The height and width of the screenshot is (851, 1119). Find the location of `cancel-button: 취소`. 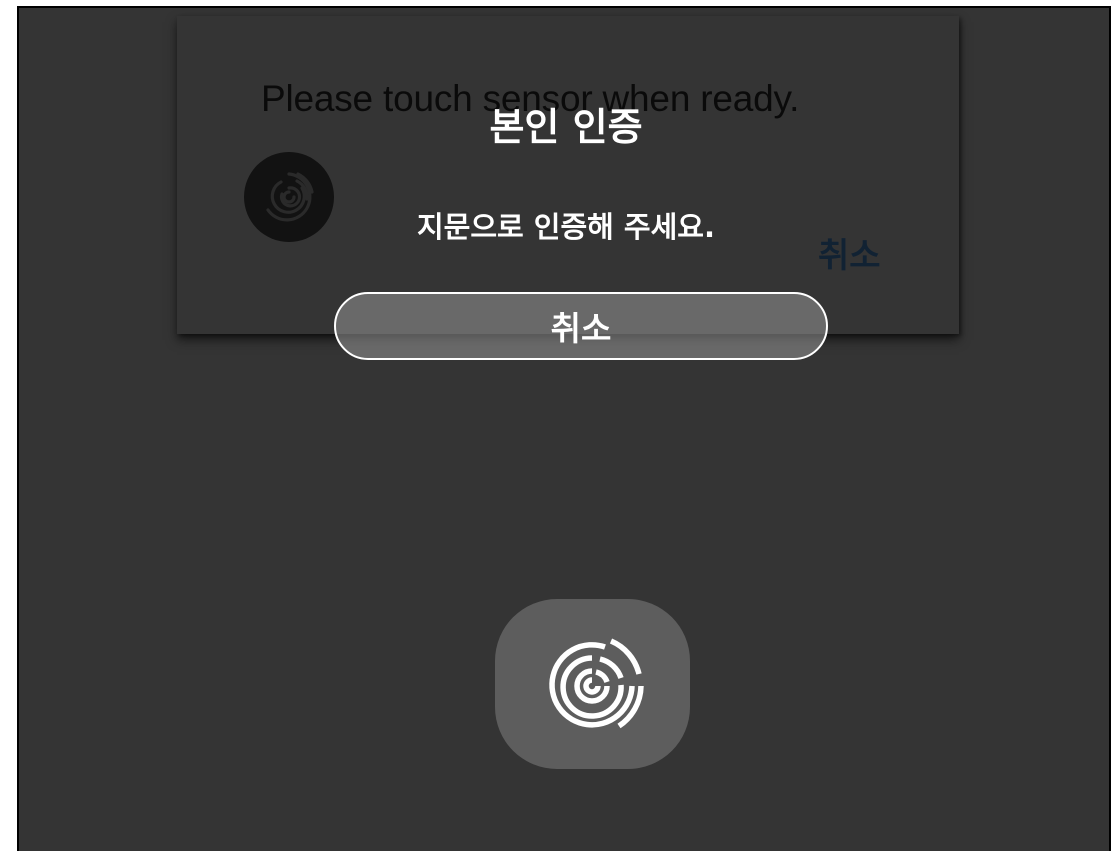

cancel-button: 취소 is located at coordinates (581, 326).